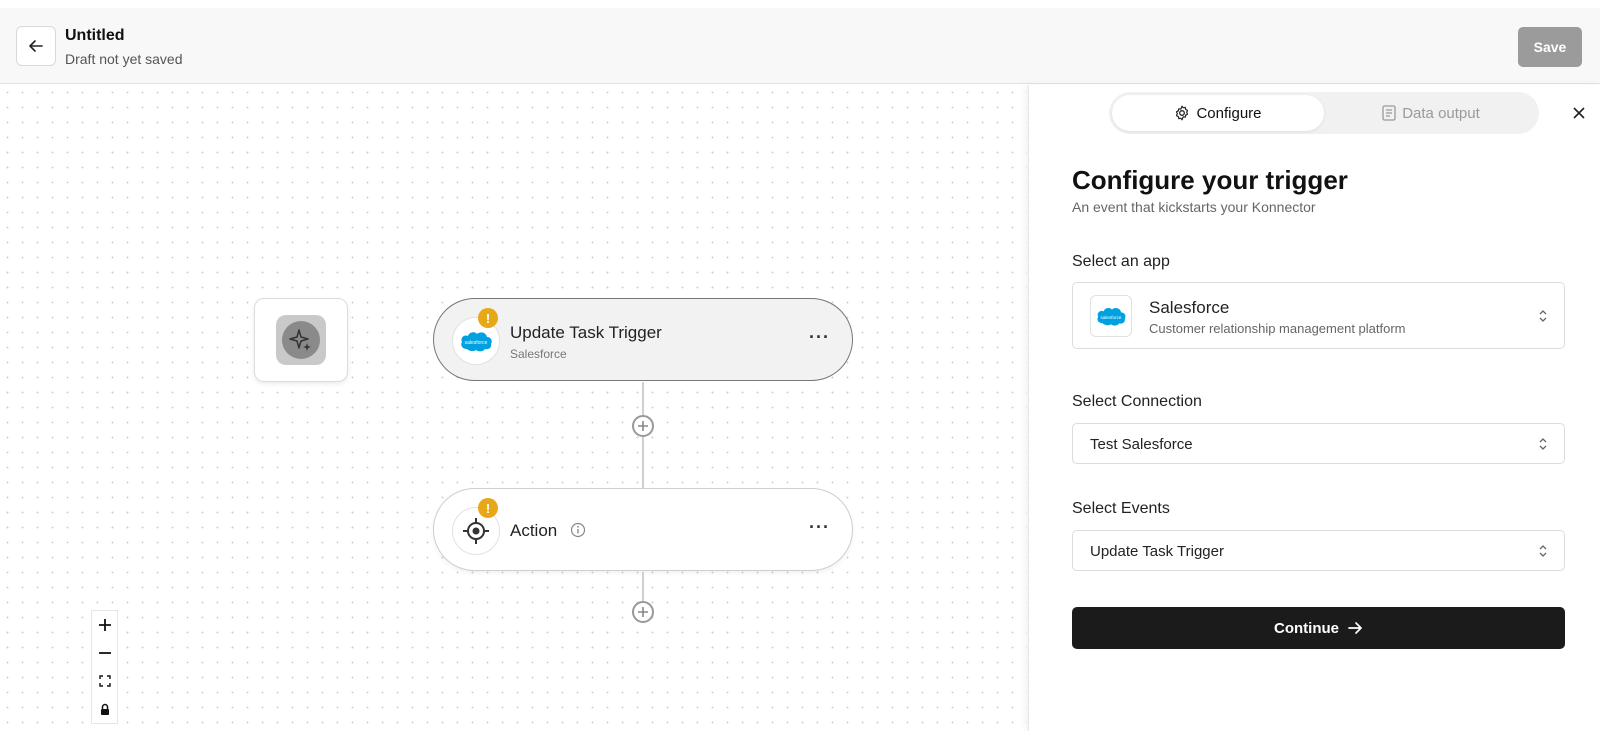 The image size is (1600, 731). I want to click on salesforce-logo-icon: salesforce, so click(1111, 316).